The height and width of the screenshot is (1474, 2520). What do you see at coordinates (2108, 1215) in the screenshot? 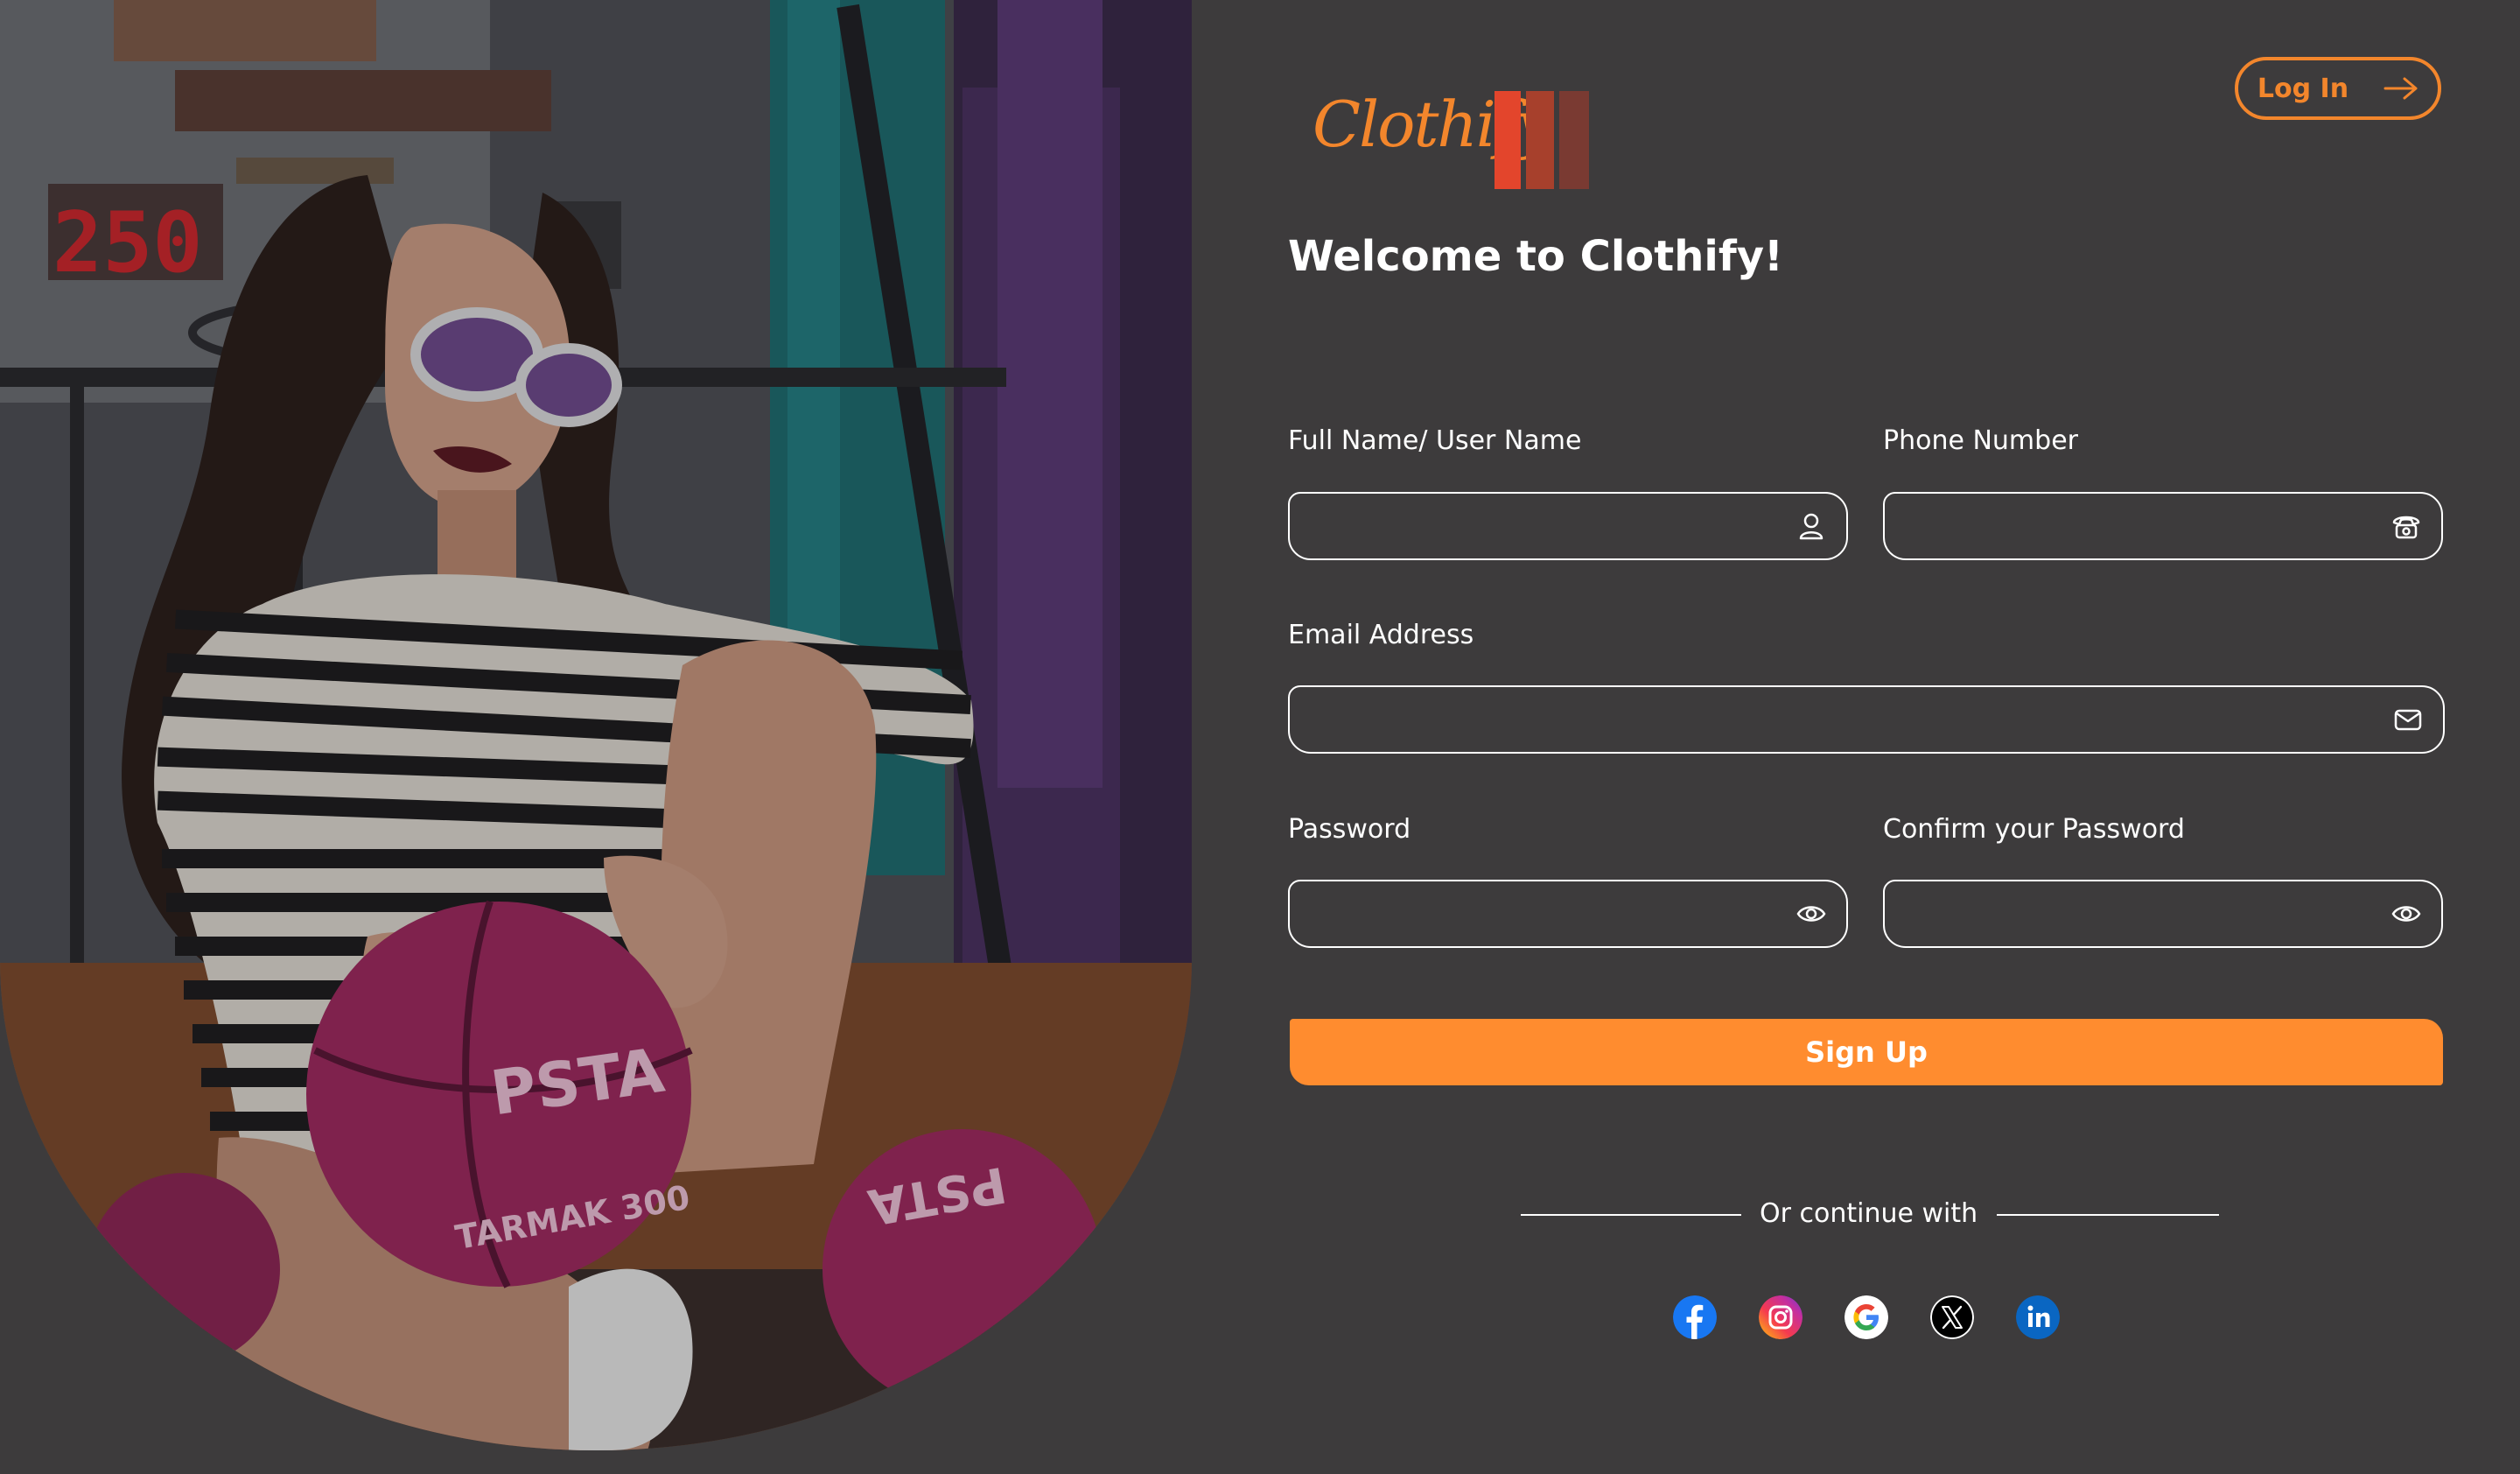
I see `divider-right` at bounding box center [2108, 1215].